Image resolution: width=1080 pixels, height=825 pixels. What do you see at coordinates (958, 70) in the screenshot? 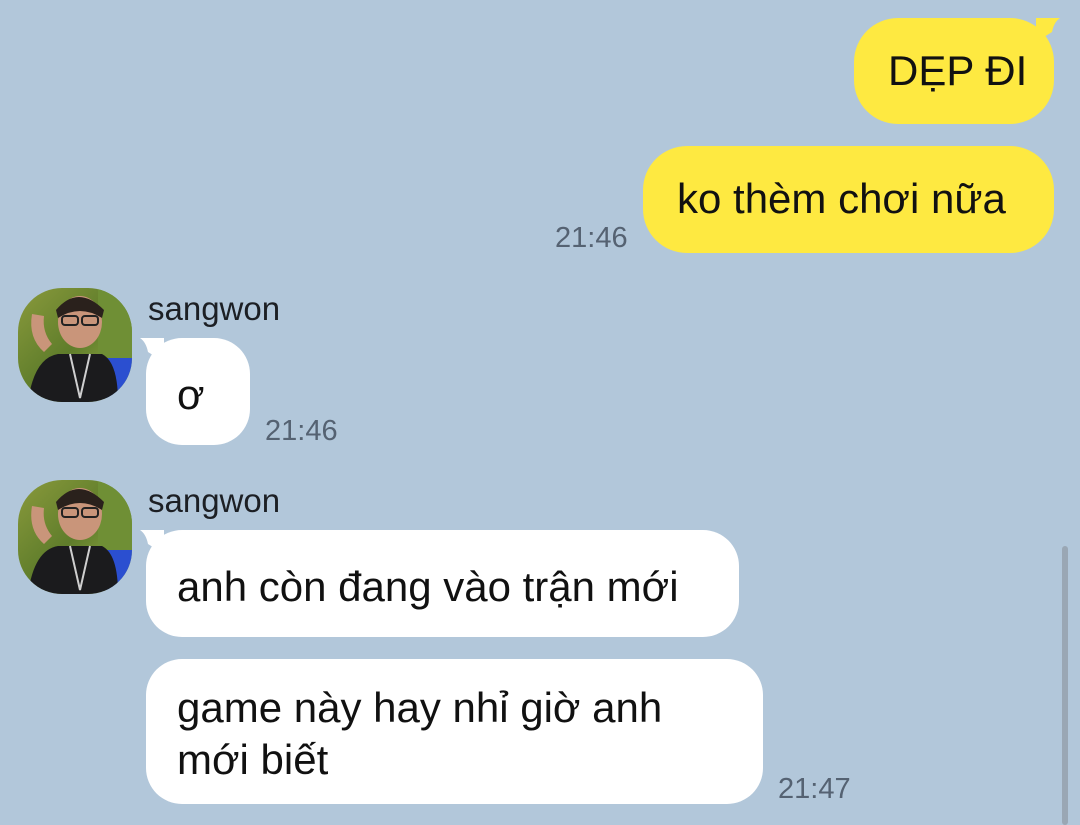
I see `message-text: DẸP ĐI` at bounding box center [958, 70].